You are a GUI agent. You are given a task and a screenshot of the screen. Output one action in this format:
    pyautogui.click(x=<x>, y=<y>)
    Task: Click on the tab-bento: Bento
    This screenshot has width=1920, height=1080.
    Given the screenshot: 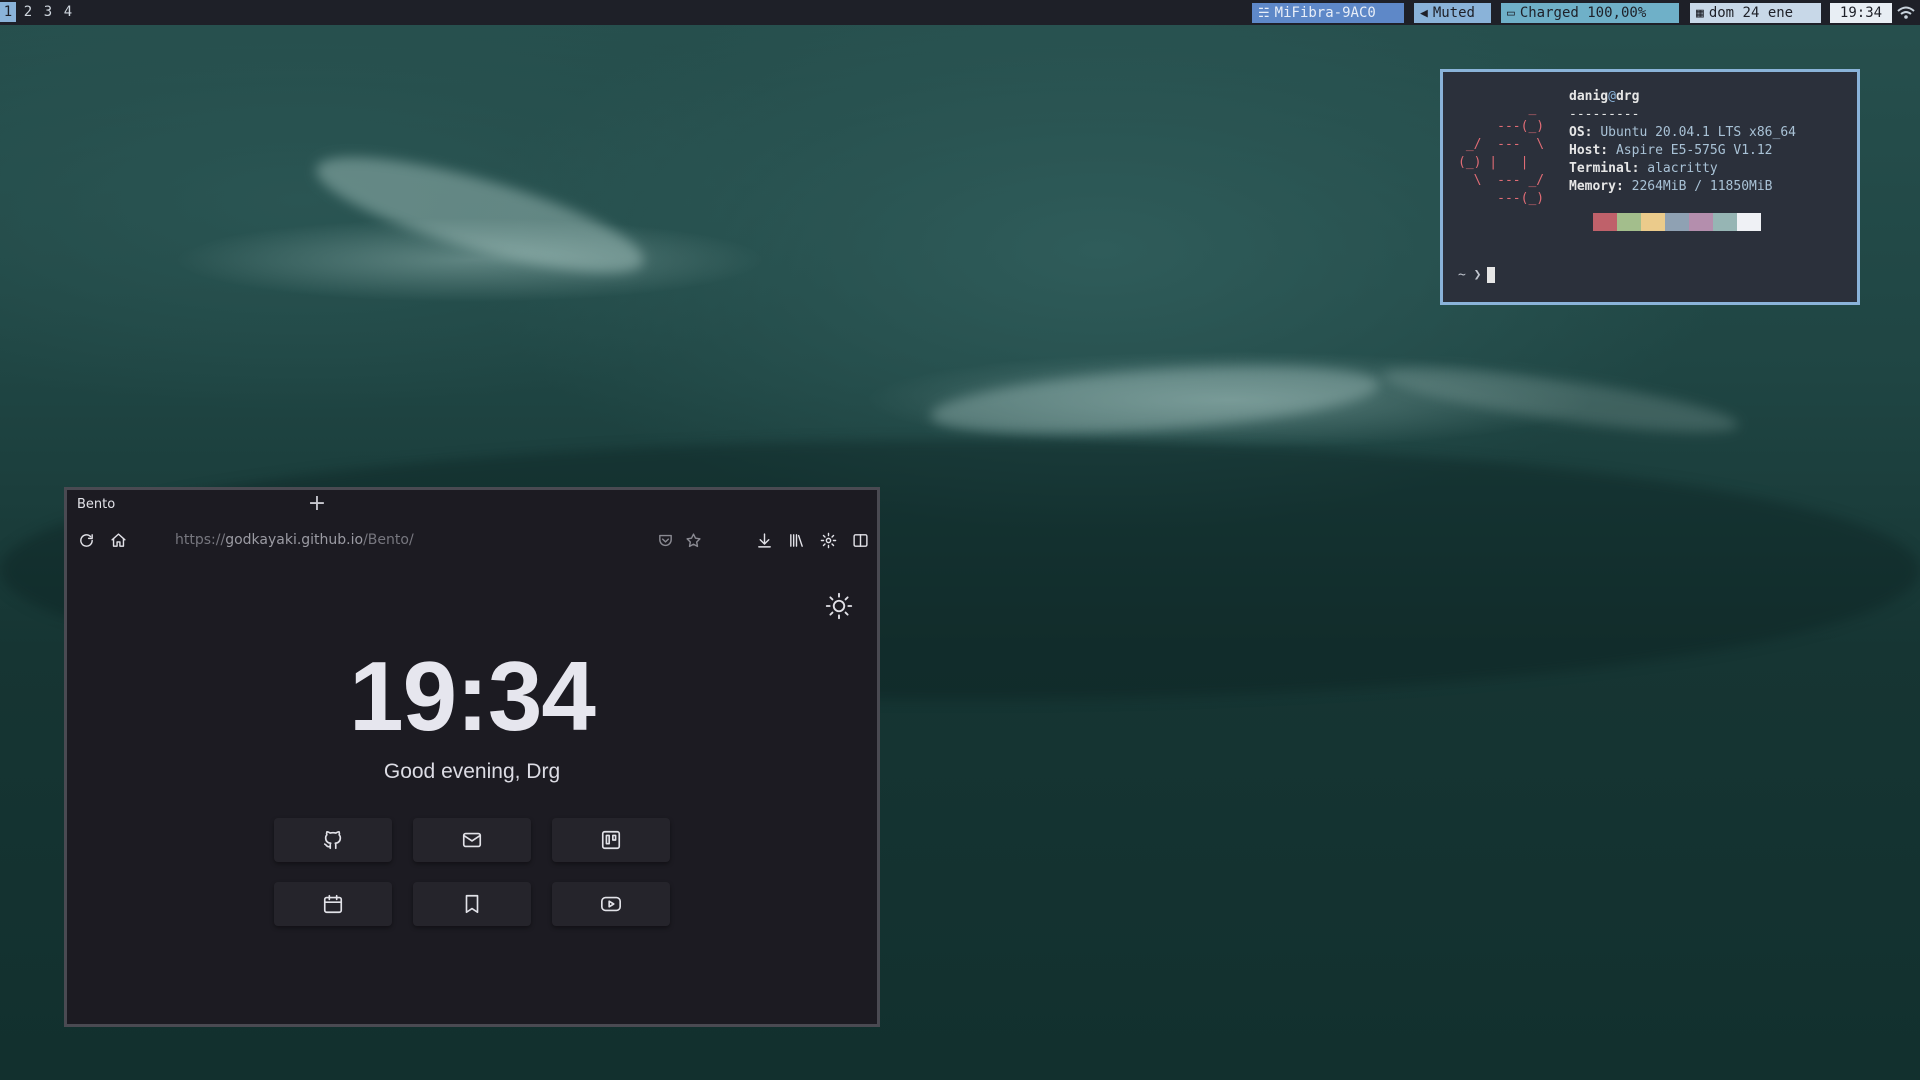 What is the action you would take?
    pyautogui.click(x=189, y=505)
    